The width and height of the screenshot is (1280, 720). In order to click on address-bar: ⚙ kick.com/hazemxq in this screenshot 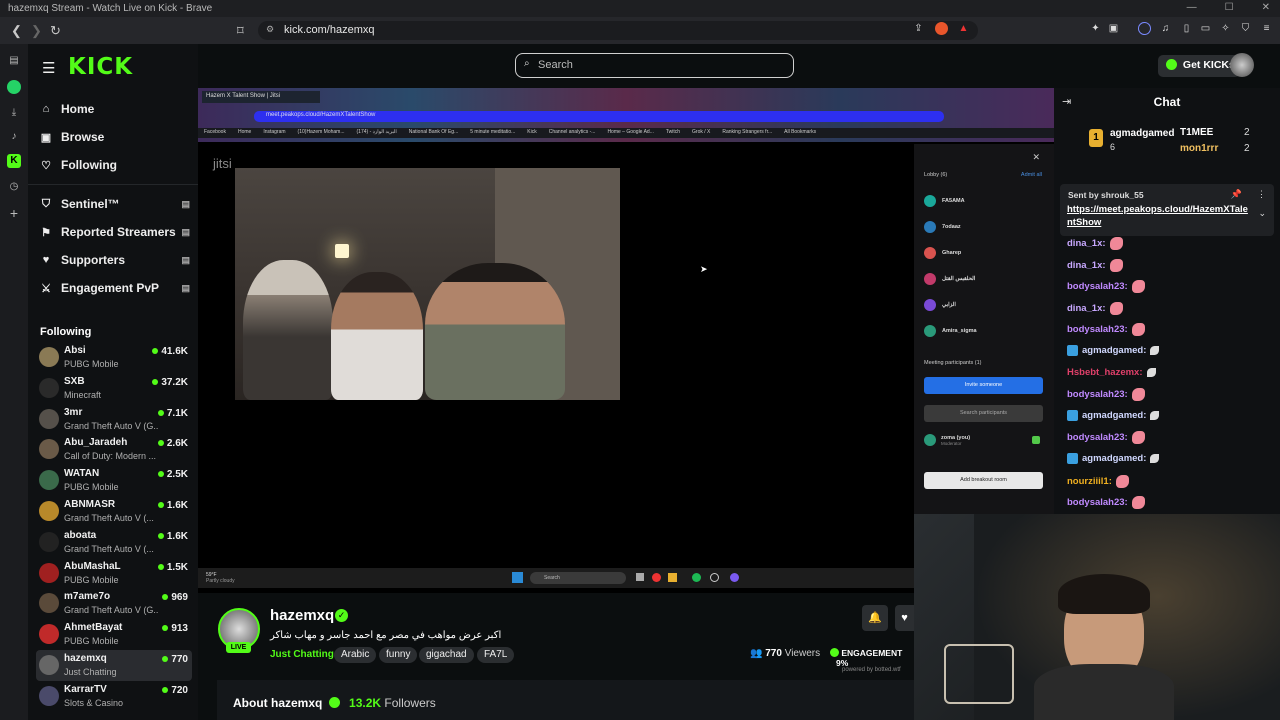, I will do `click(618, 30)`.